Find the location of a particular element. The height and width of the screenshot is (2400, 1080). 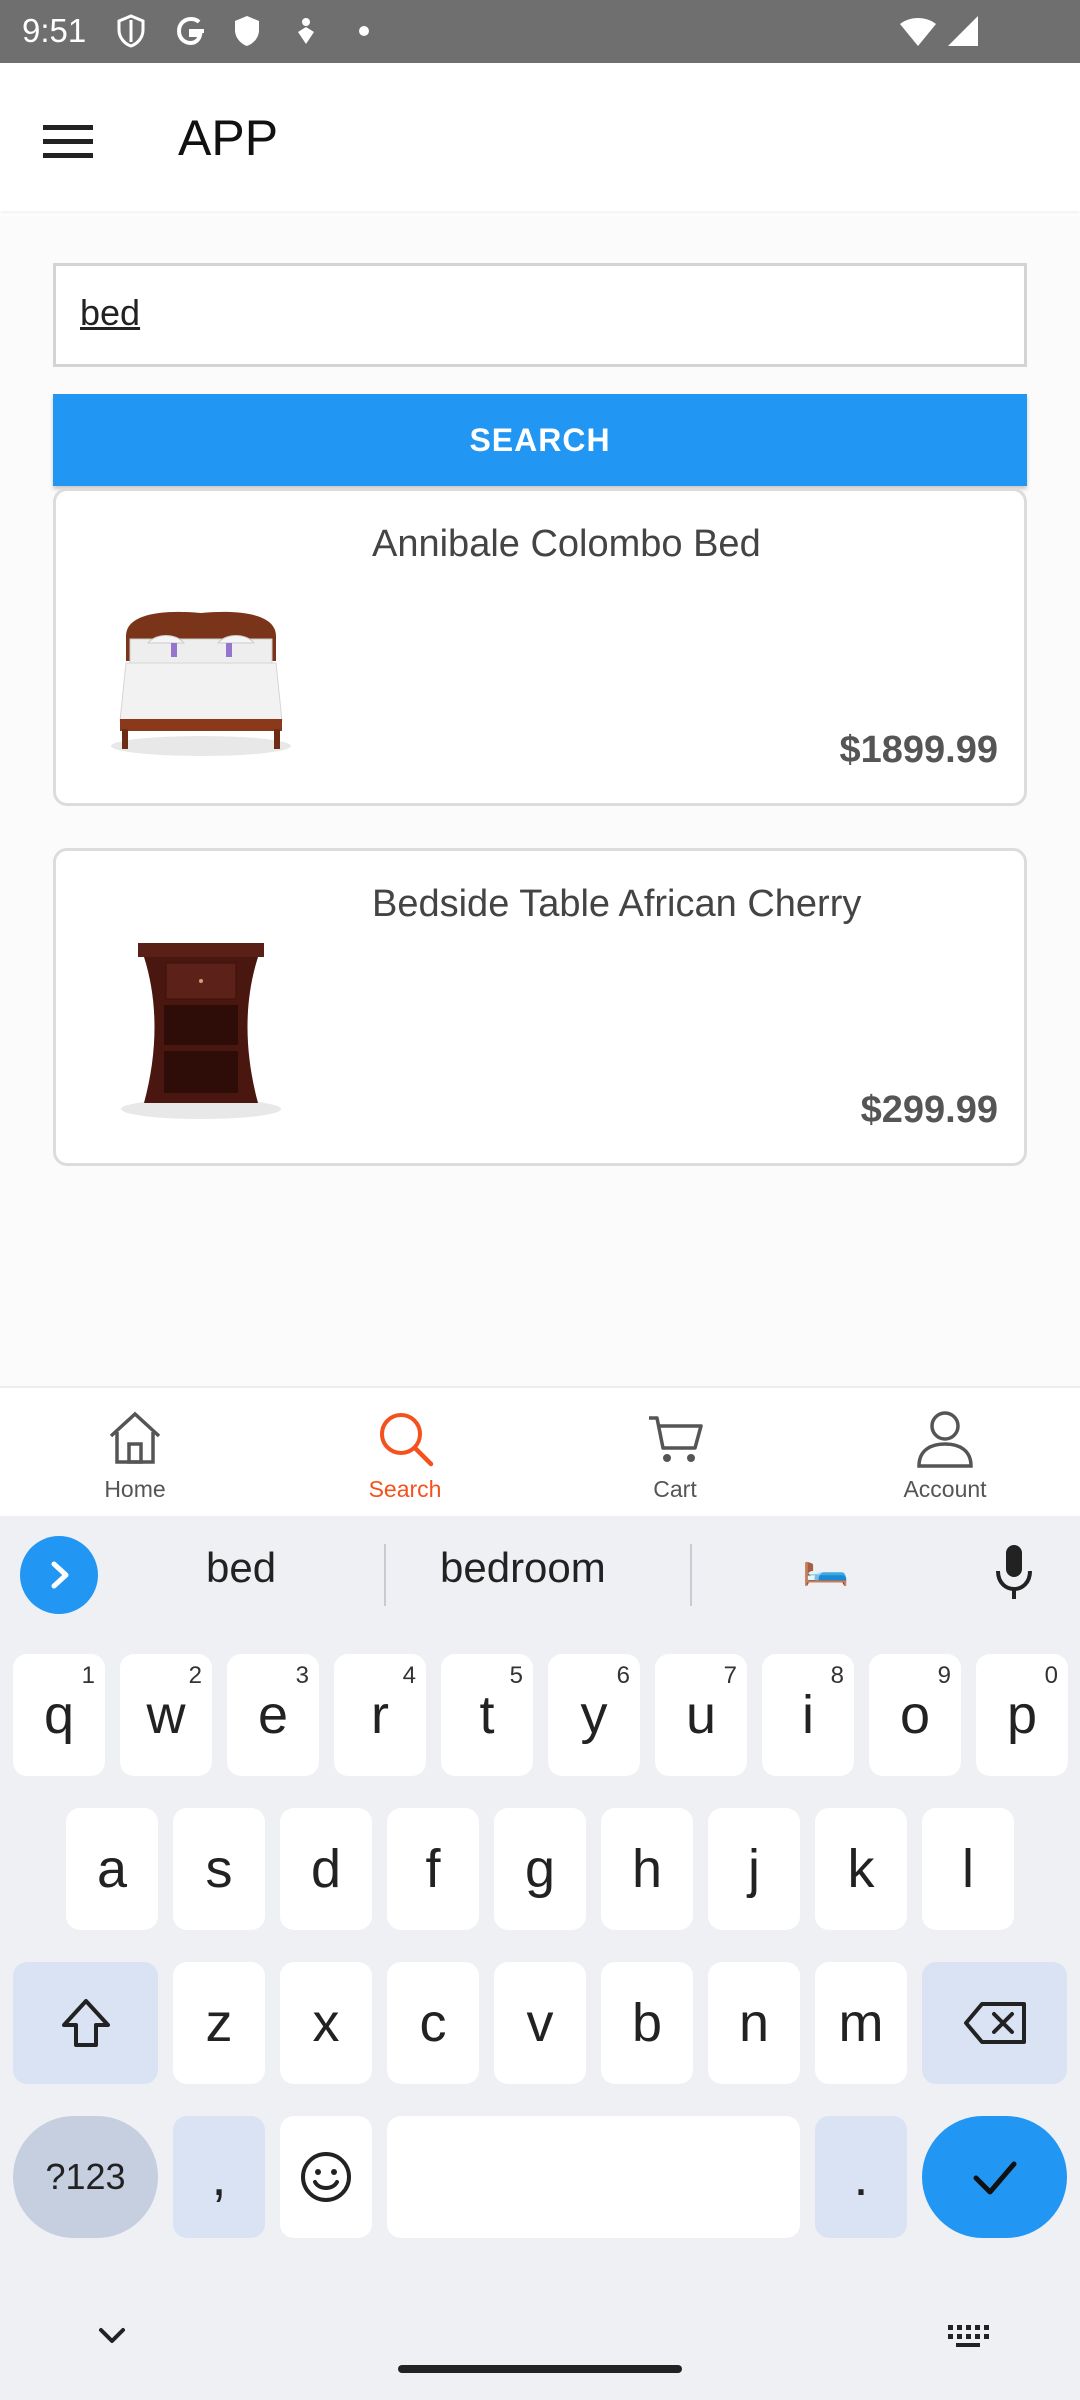

key-j: j is located at coordinates (754, 1869).